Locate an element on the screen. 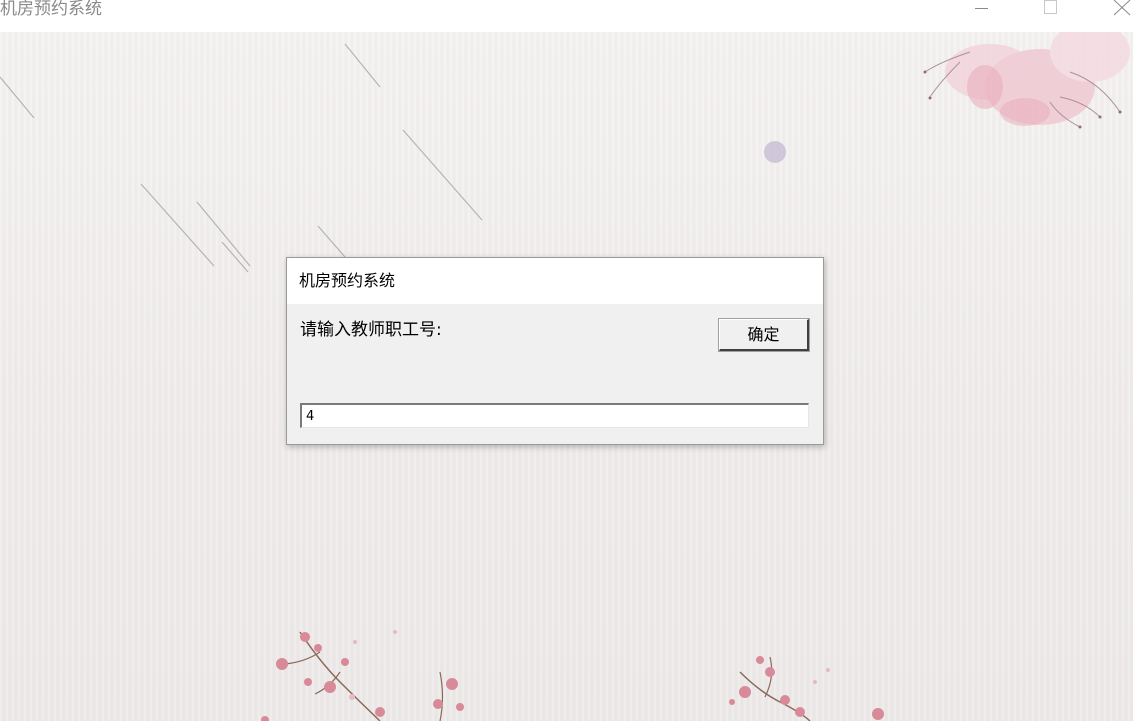 The width and height of the screenshot is (1133, 721). blossom-branch-left is located at coordinates (362, 675).